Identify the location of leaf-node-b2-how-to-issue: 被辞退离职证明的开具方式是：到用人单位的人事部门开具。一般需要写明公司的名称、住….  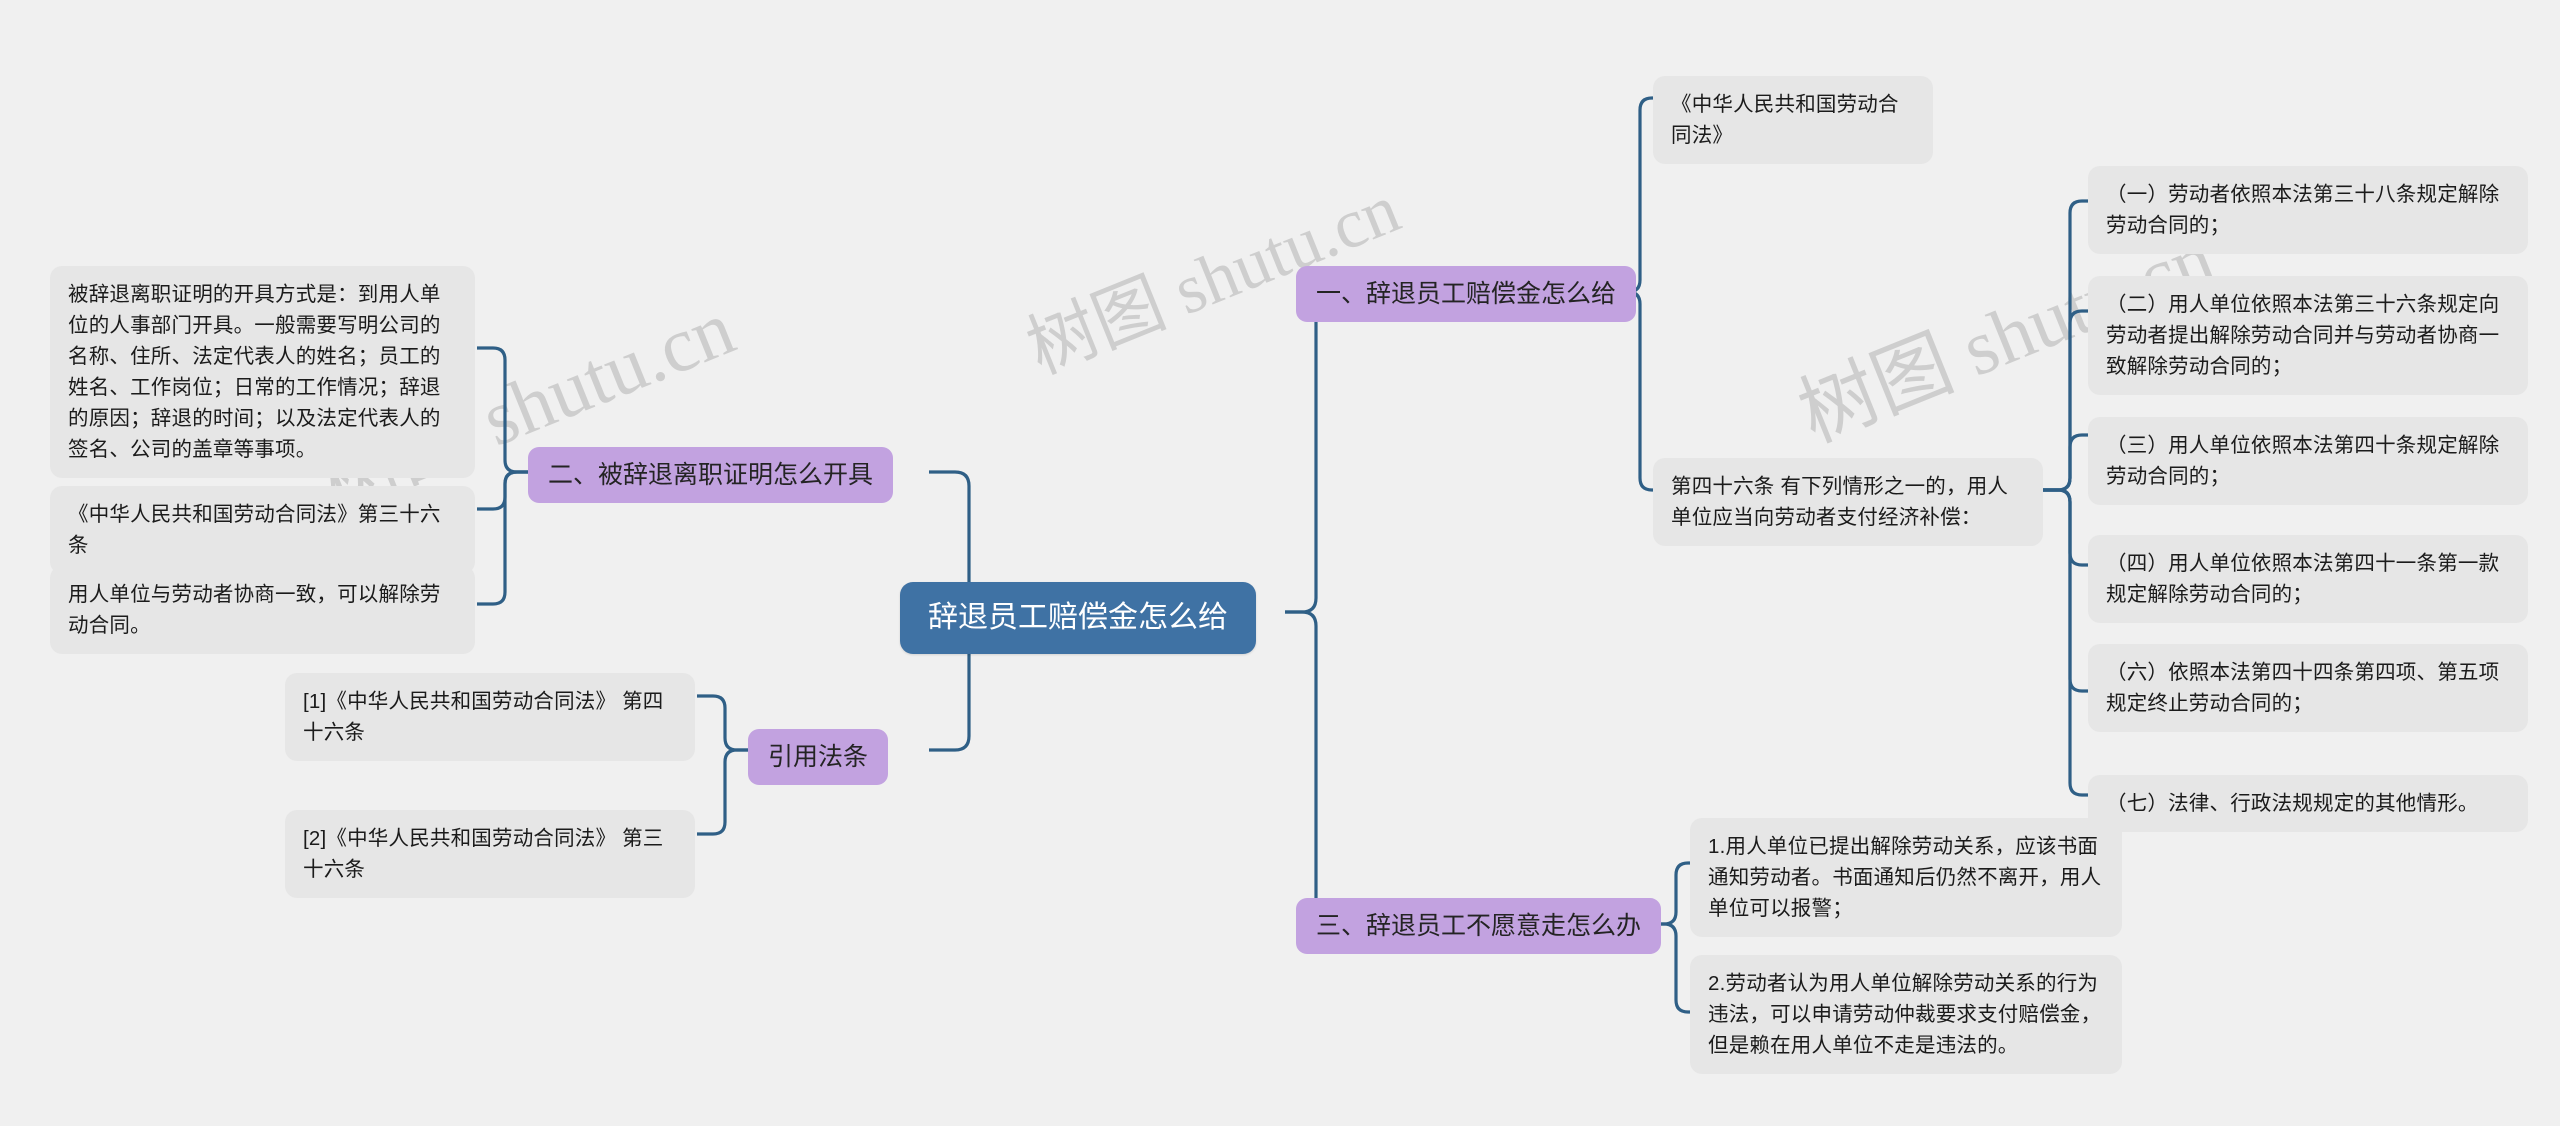
(262, 372).